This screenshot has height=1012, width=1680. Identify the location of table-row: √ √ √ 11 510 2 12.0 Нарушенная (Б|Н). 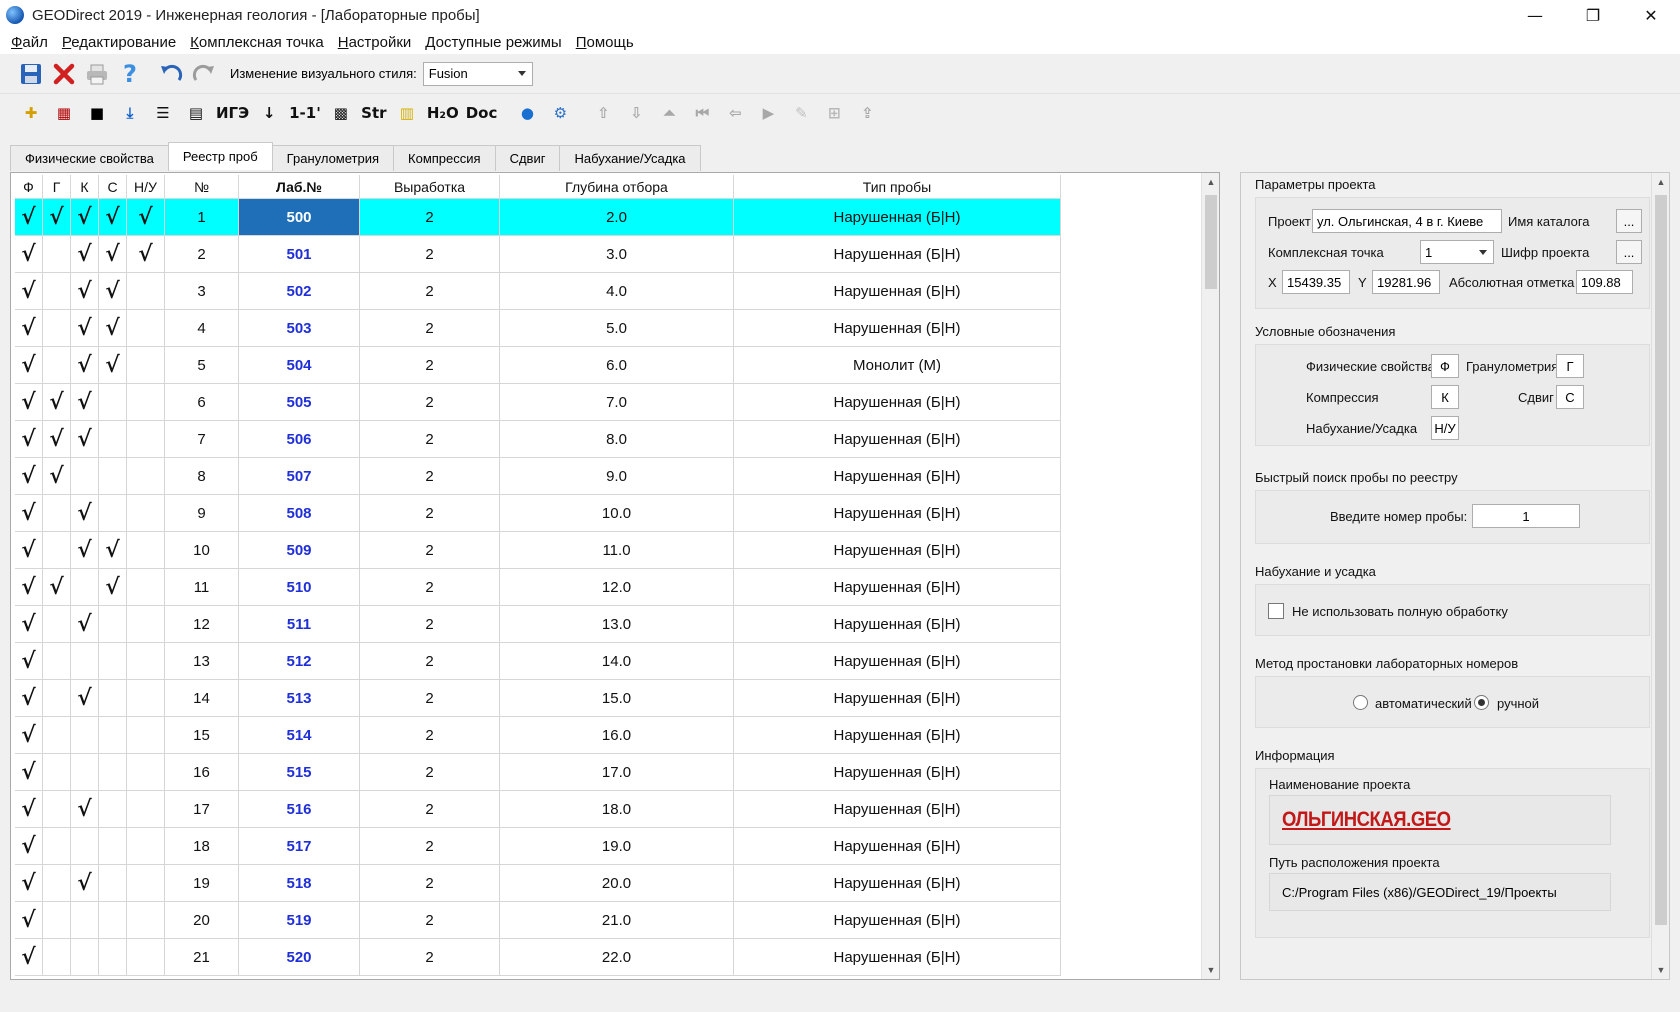
(538, 587).